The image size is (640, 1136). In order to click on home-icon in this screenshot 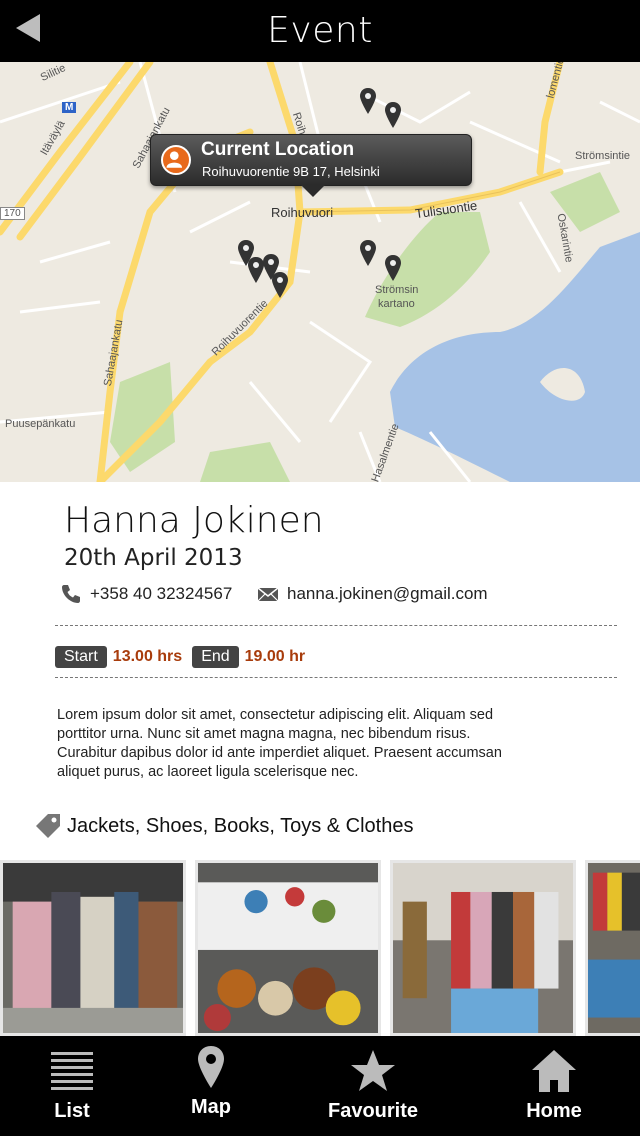, I will do `click(554, 1071)`.